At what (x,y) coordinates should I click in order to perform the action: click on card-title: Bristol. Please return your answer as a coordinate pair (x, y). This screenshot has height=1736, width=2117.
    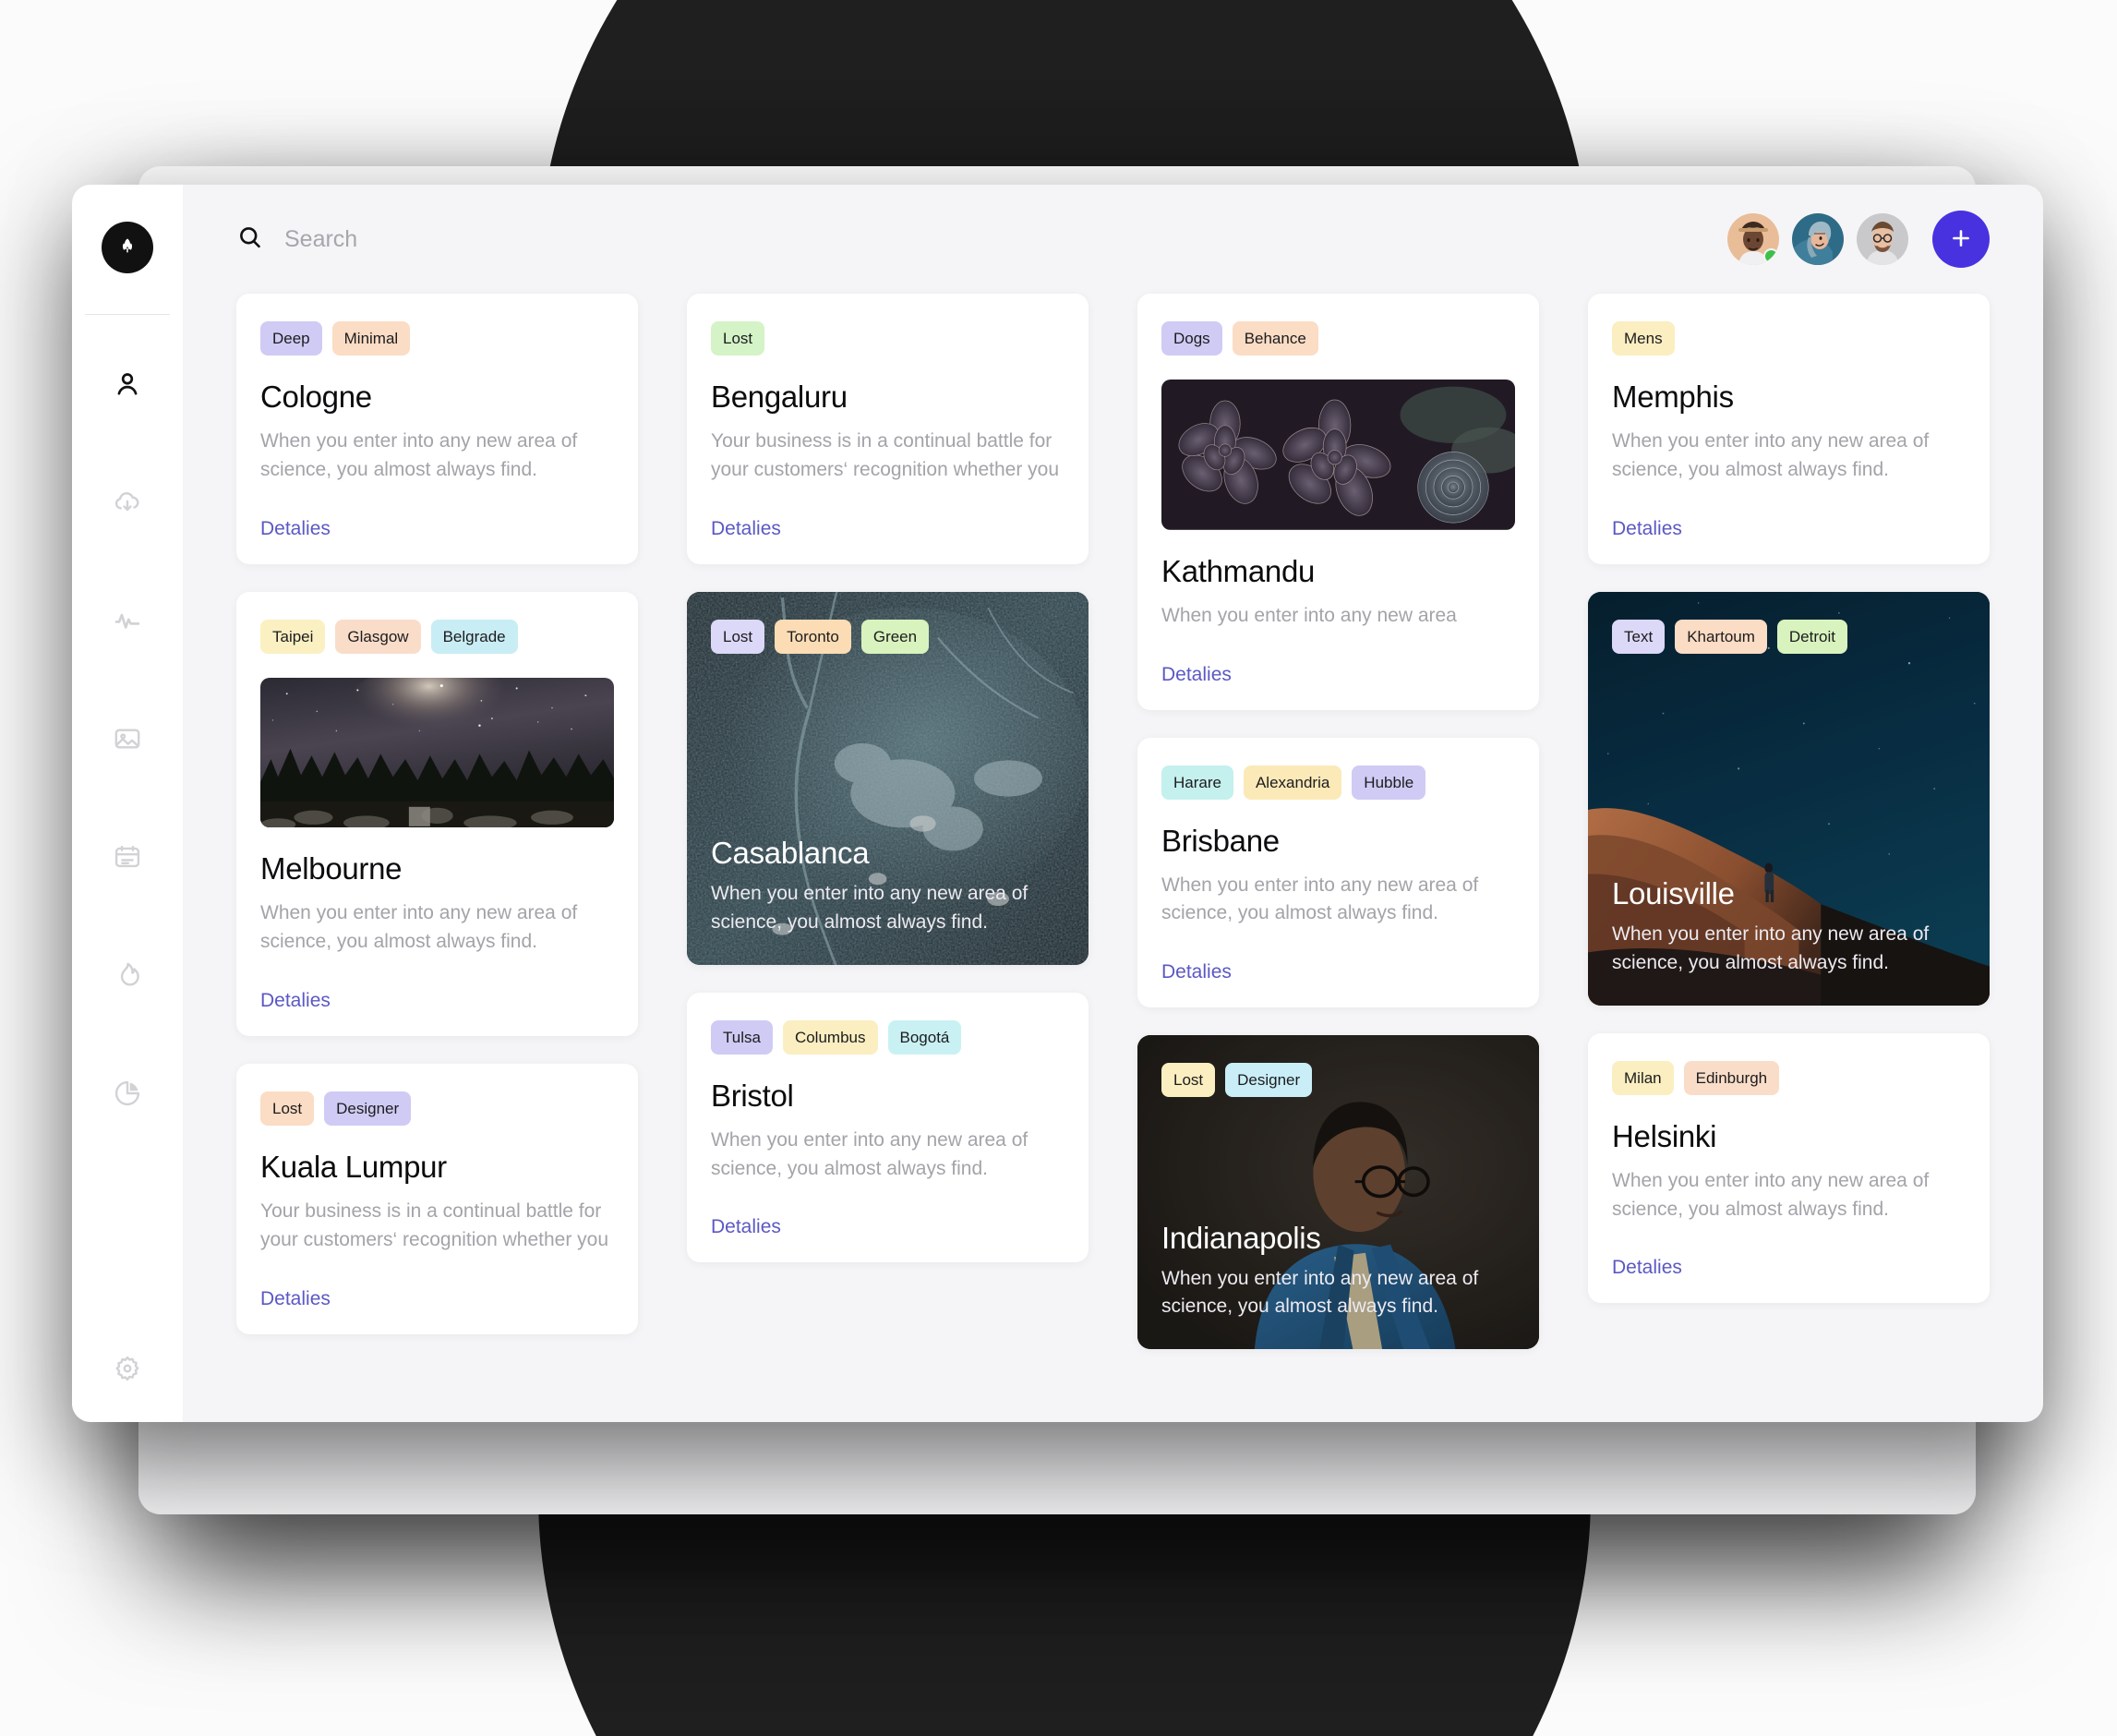
    Looking at the image, I should click on (753, 1095).